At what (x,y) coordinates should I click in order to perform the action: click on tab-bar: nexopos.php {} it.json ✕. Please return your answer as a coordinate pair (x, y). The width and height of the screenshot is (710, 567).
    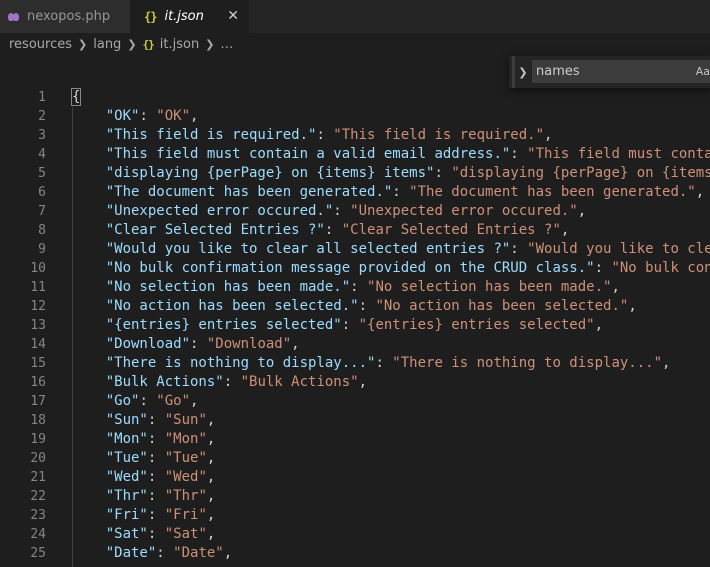
    Looking at the image, I should click on (355, 16).